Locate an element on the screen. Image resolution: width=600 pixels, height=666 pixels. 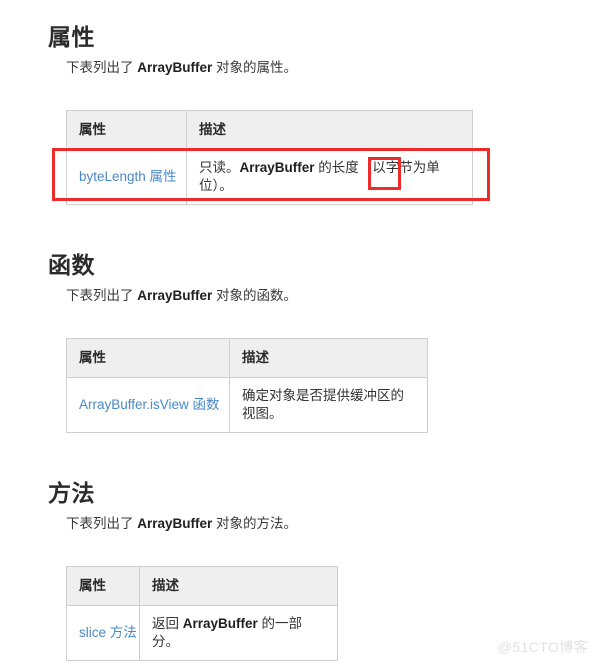
cell-member-name: ArrayBuffer.isView 函数 is located at coordinates (148, 405).